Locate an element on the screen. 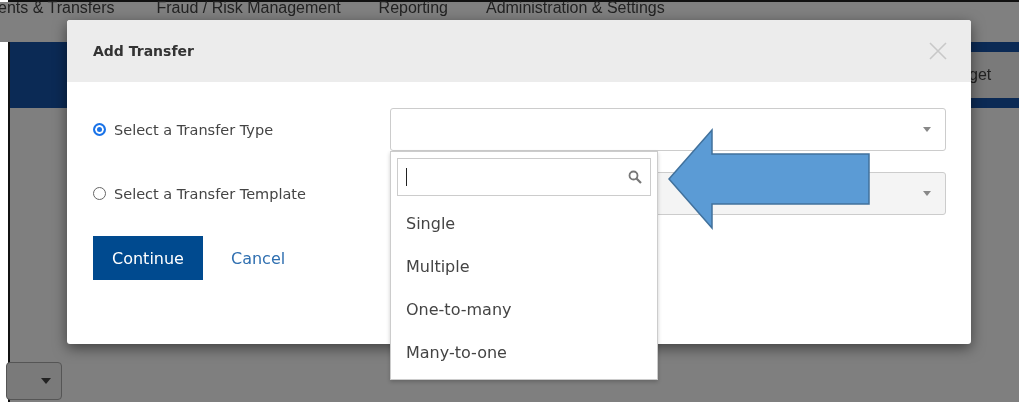 The width and height of the screenshot is (1019, 402). close-icon is located at coordinates (938, 51).